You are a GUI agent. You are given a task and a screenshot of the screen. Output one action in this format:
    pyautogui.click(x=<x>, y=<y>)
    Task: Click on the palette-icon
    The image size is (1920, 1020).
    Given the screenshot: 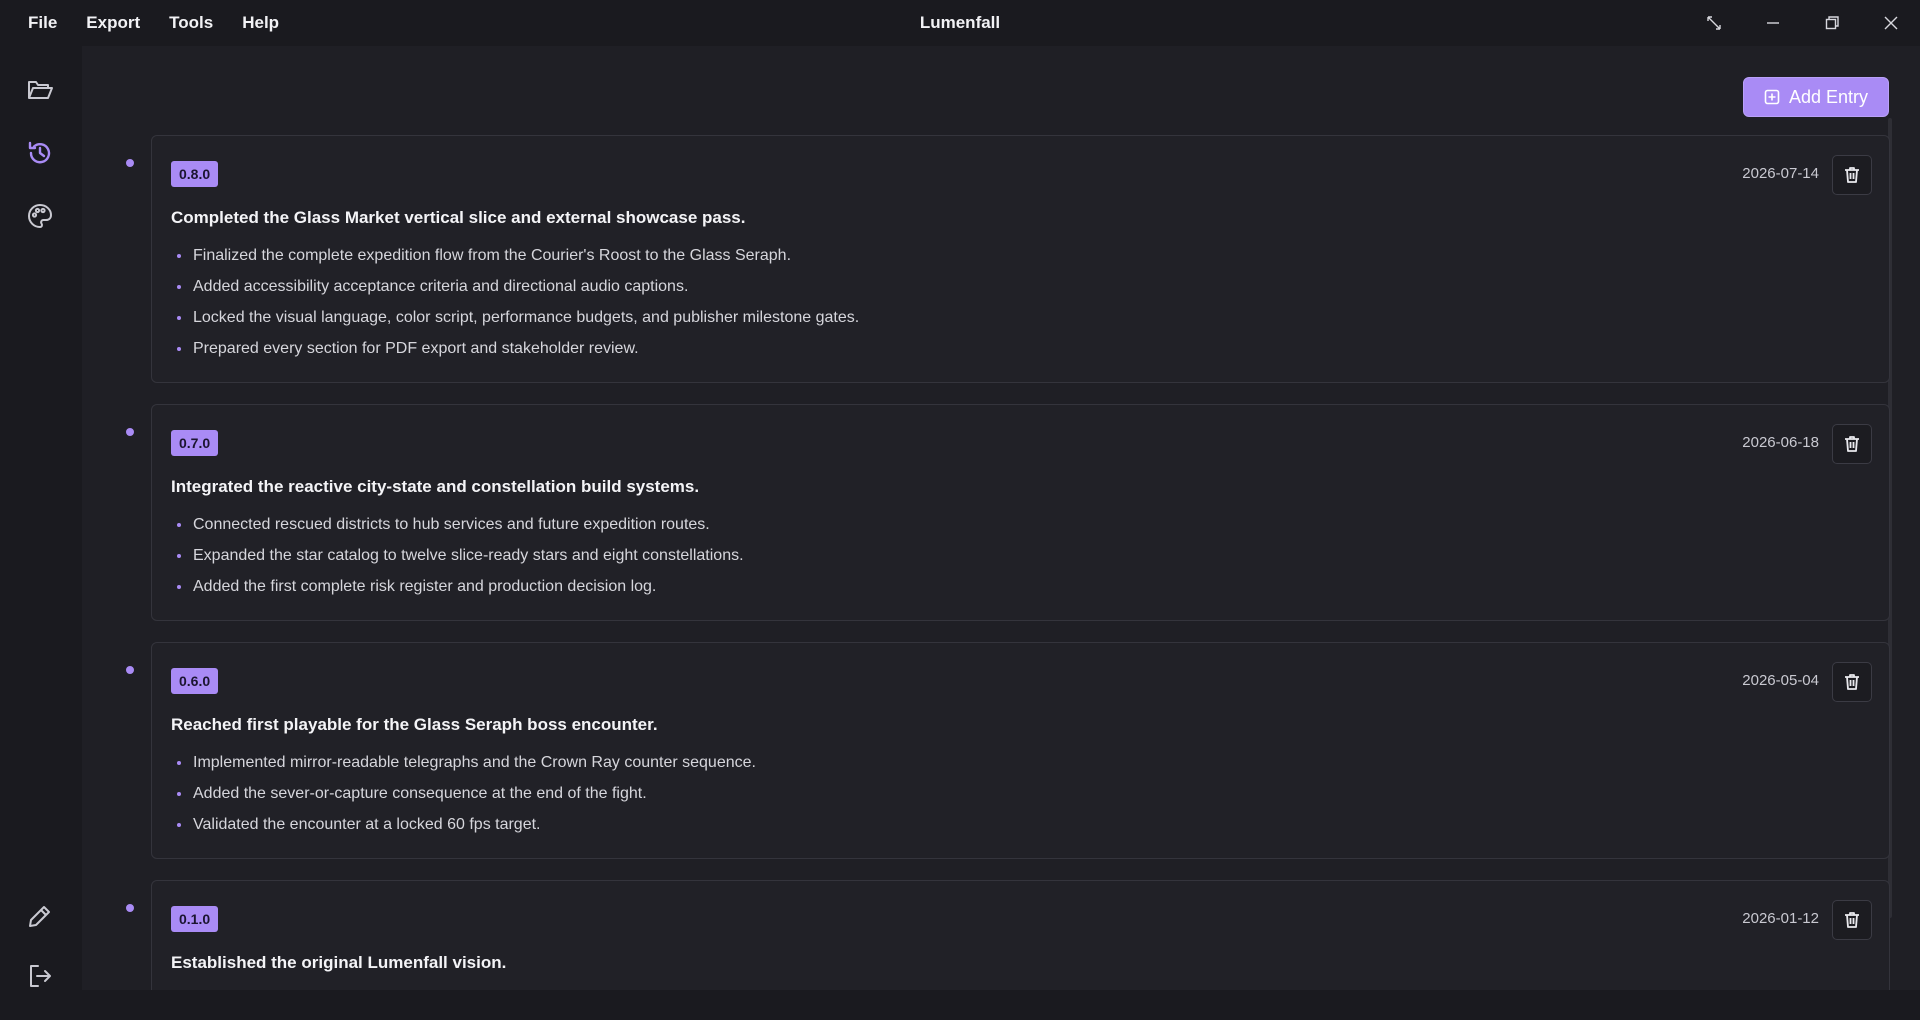 What is the action you would take?
    pyautogui.click(x=40, y=216)
    